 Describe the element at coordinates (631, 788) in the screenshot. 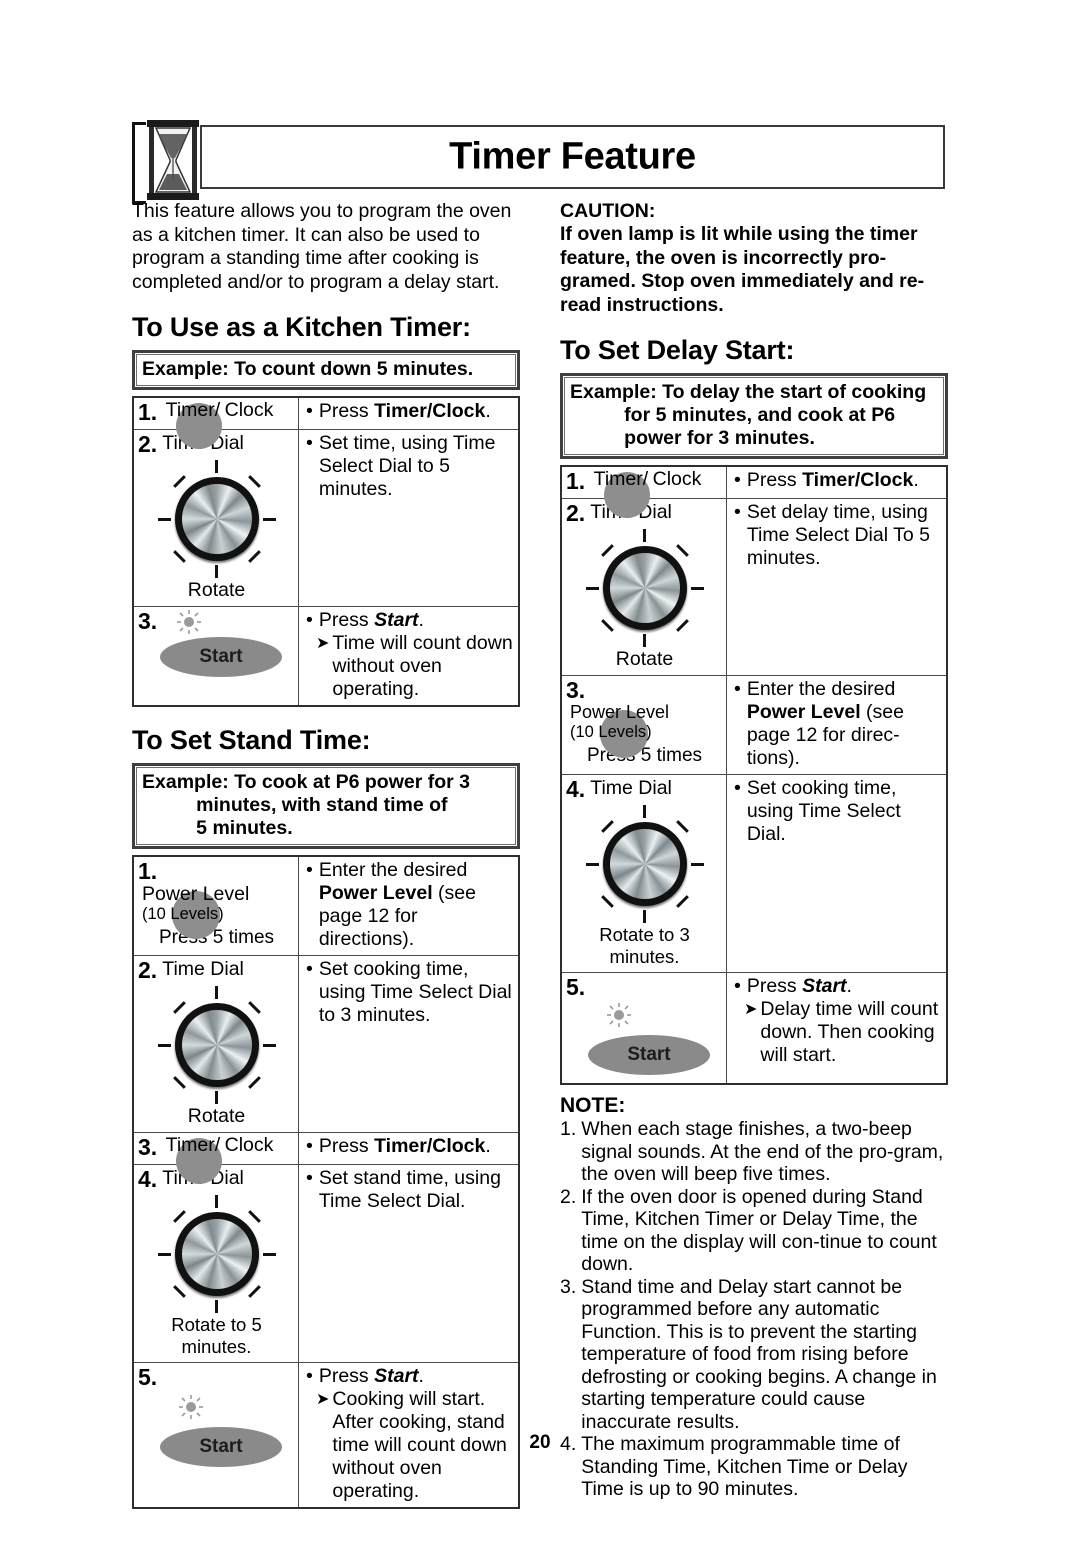

I see `time-dial-label: Time Dial` at that location.